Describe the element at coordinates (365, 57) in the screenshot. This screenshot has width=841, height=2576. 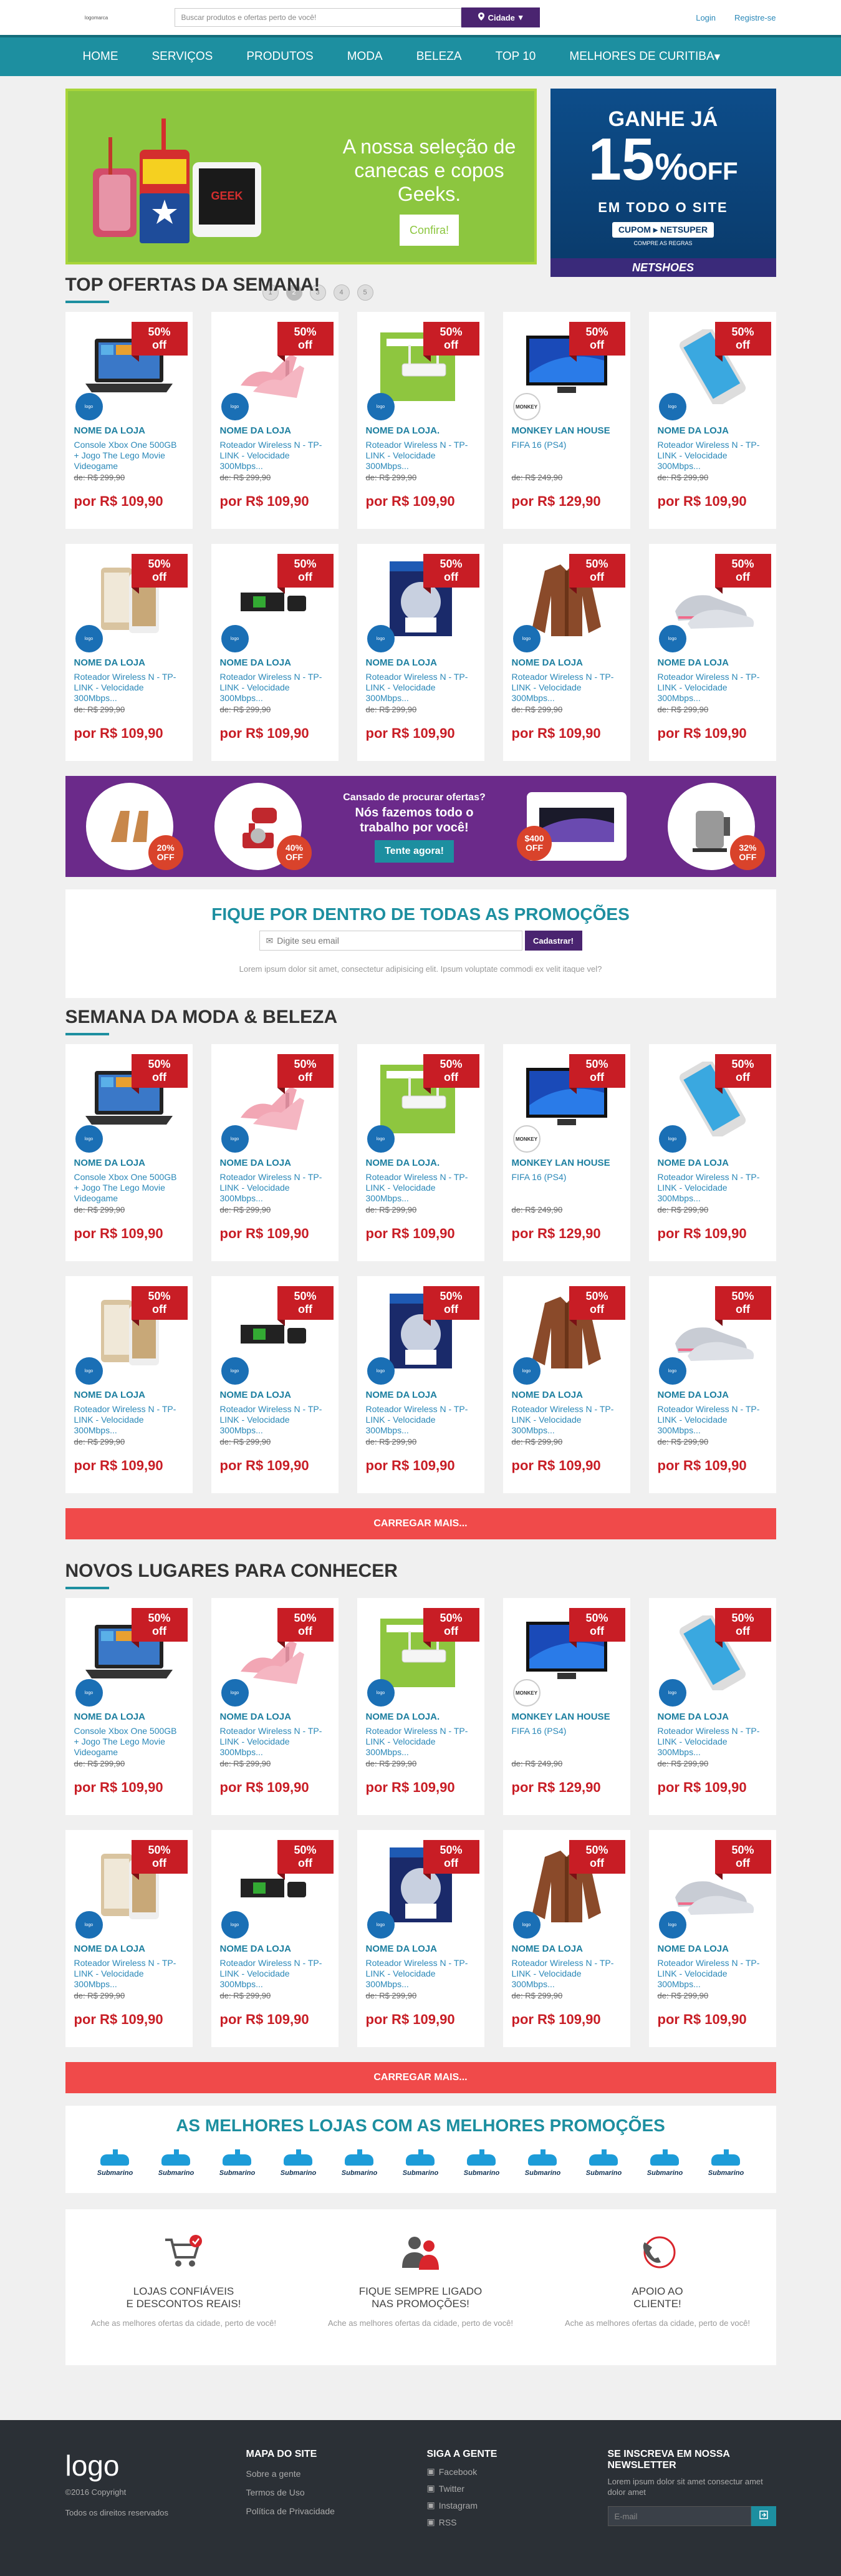
I see `nav-item-moda: MODA` at that location.